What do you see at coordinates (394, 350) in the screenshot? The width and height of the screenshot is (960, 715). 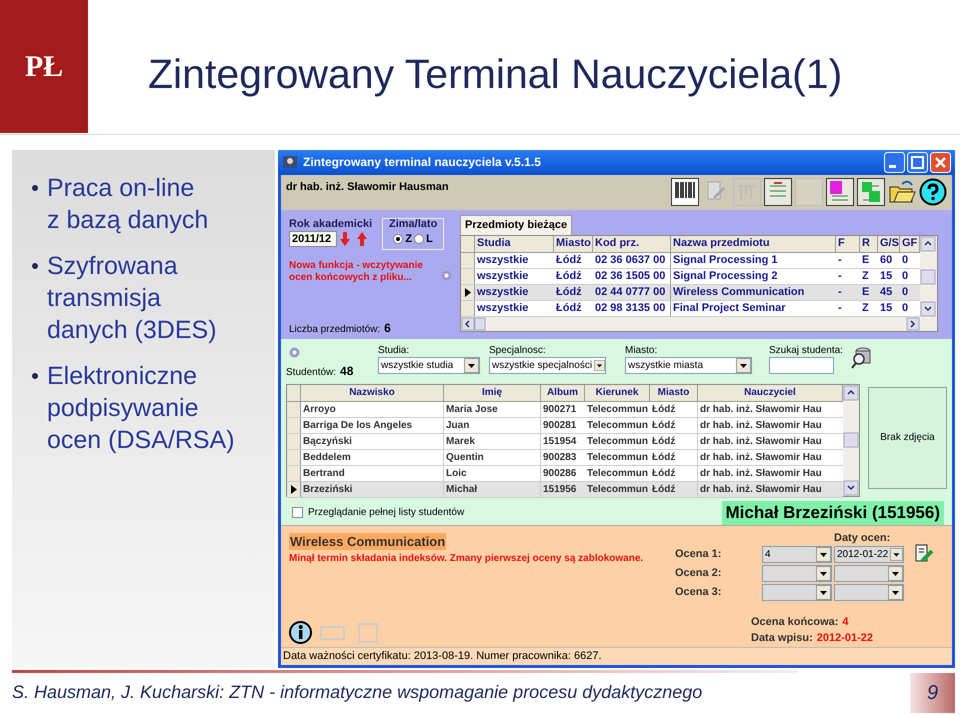 I see `field-label: Studia:` at bounding box center [394, 350].